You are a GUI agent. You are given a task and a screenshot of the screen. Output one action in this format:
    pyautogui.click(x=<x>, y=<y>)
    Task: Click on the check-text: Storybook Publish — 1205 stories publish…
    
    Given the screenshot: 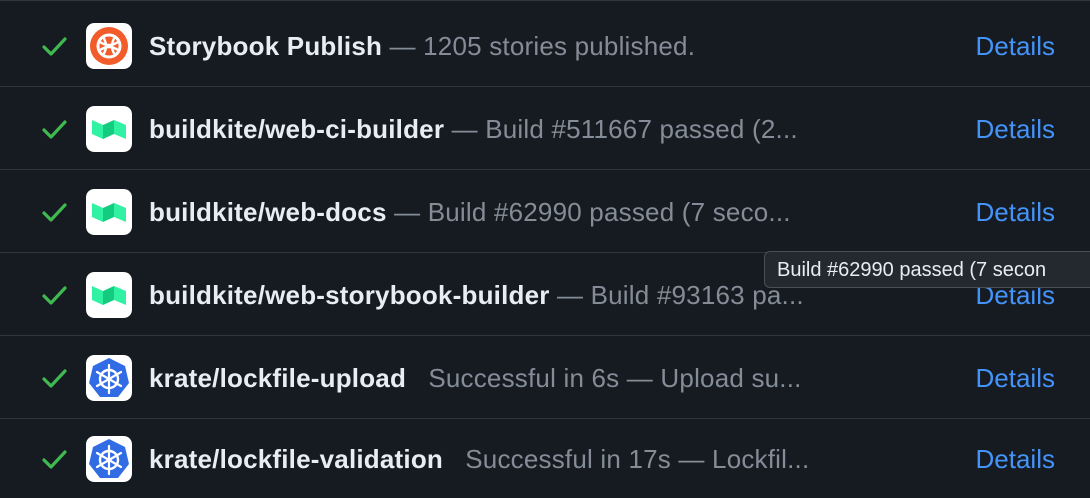 What is the action you would take?
    pyautogui.click(x=519, y=46)
    